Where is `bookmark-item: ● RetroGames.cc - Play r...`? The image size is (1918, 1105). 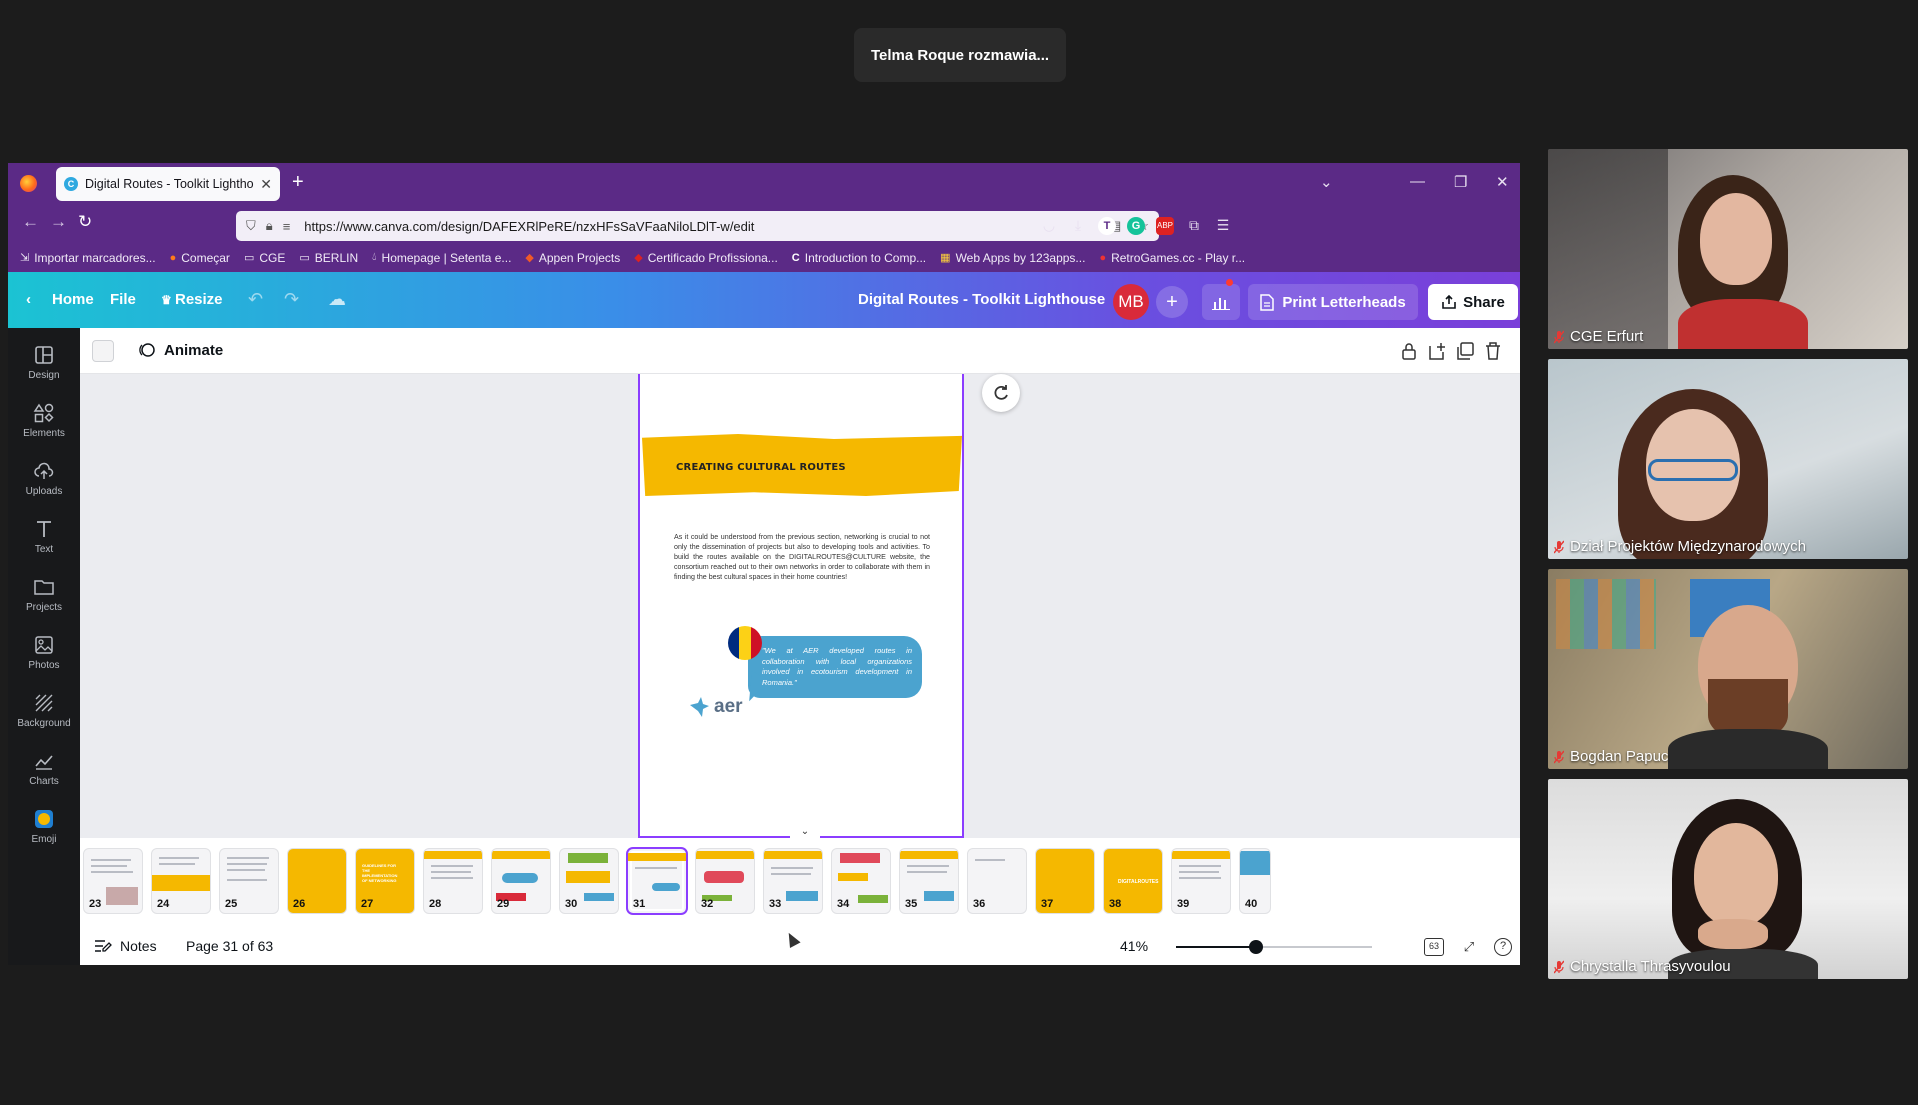
bookmark-item: ● RetroGames.cc - Play r... is located at coordinates (1172, 258).